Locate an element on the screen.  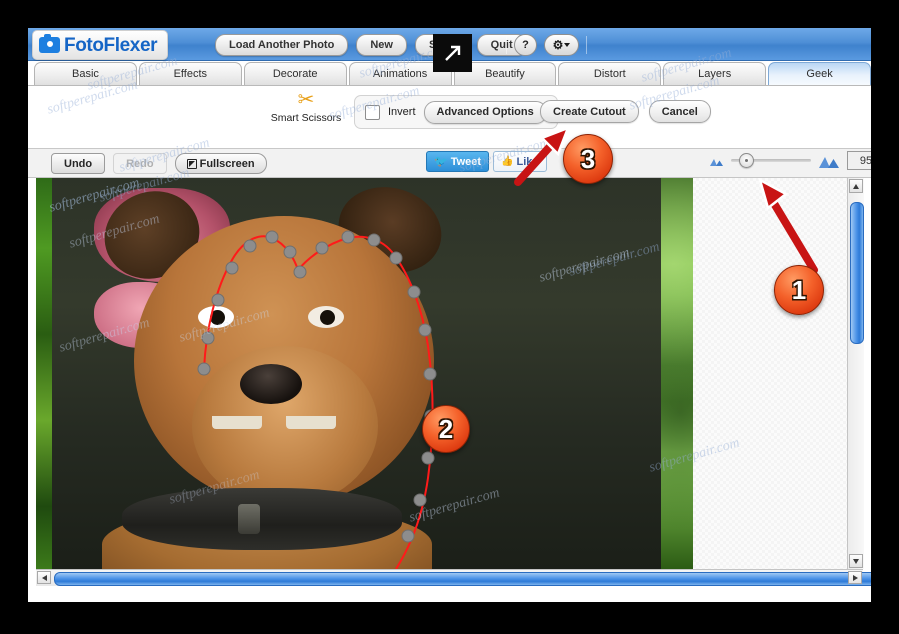
chevron-left-icon is located at coordinates (44, 577).